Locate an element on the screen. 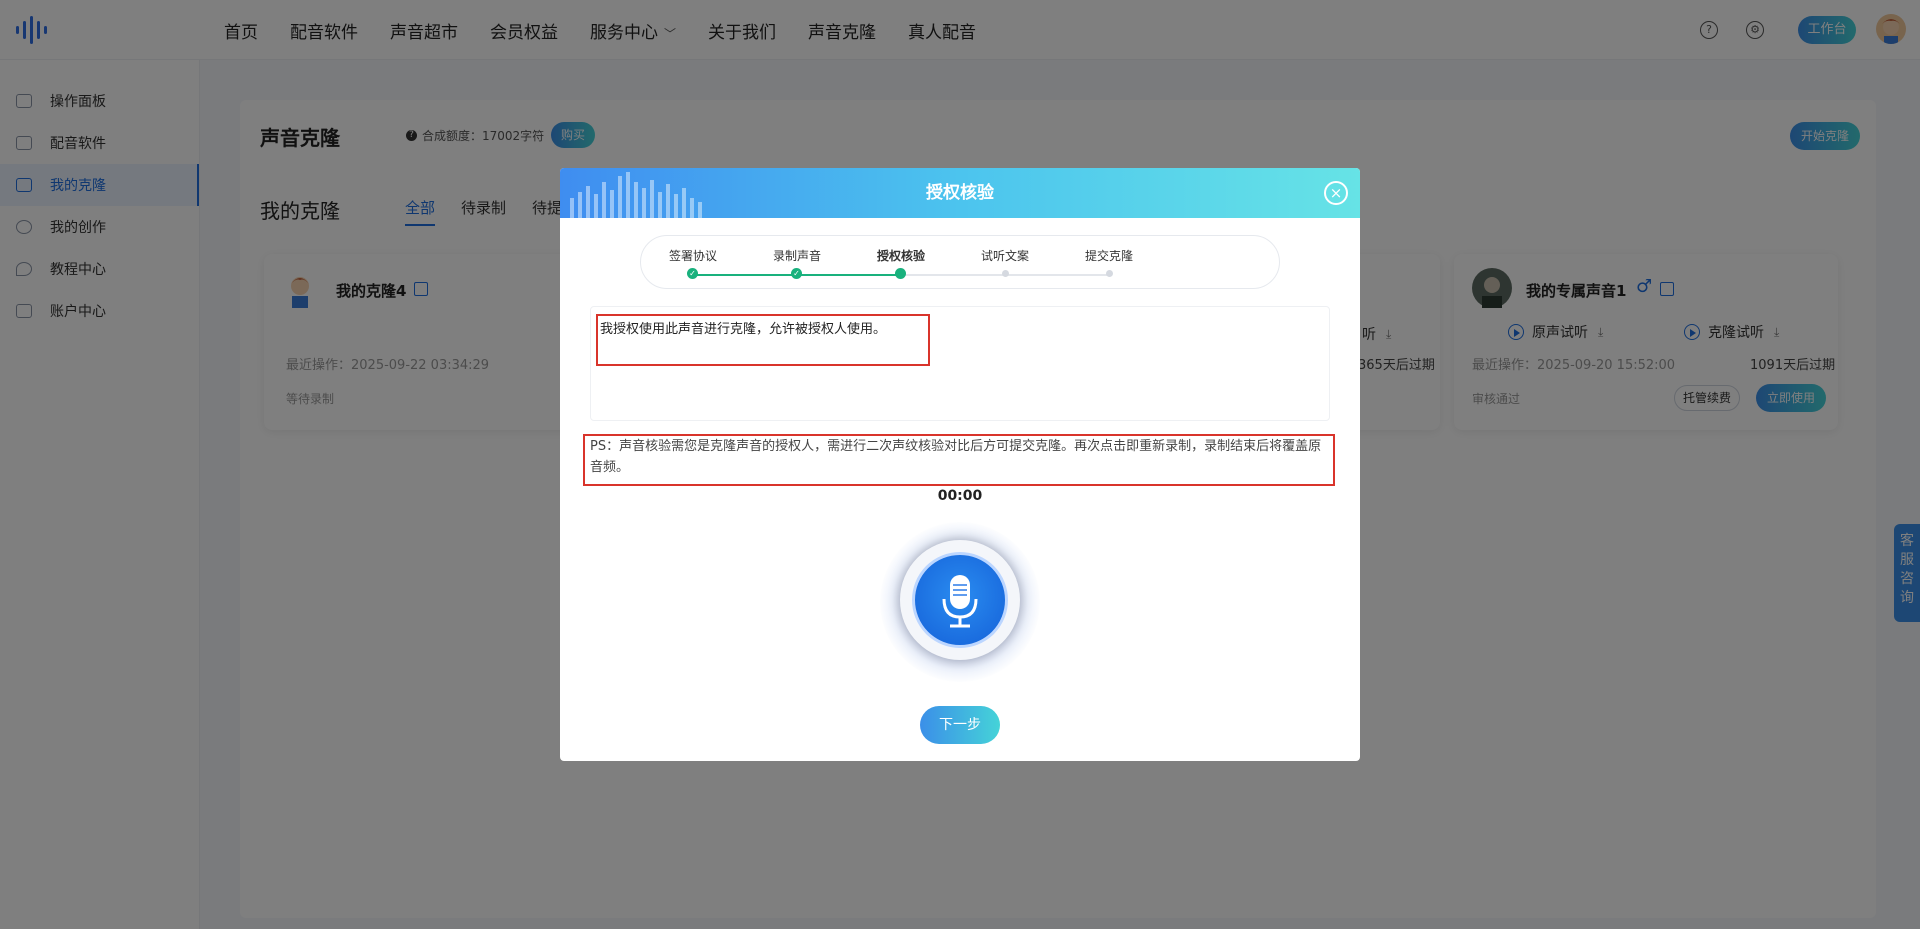  step-auth-verify: 授权核验 is located at coordinates (900, 256).